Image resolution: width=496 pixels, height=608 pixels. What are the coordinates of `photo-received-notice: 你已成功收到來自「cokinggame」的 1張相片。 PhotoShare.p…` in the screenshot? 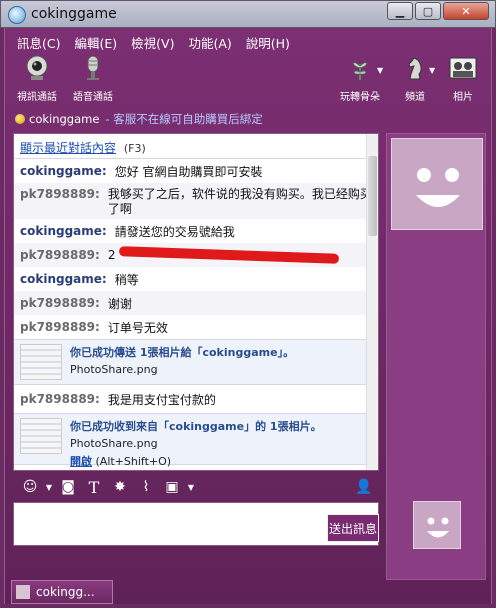 It's located at (196, 440).